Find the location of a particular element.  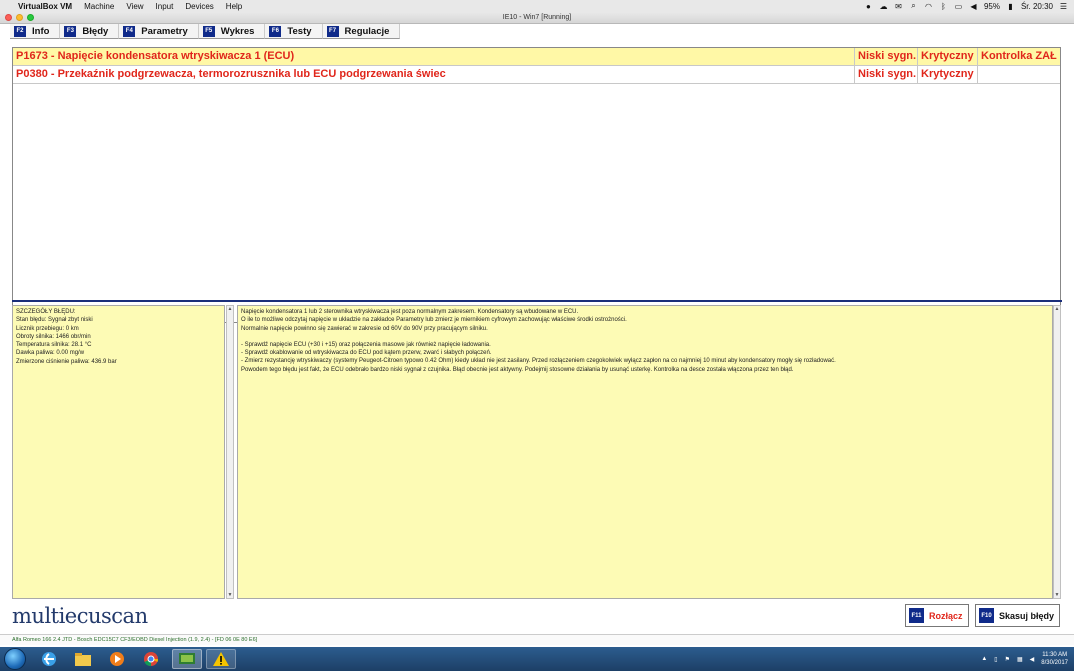

details-line: Zmierzone ciśnienie paliwa: 436.9 bar is located at coordinates (66, 361).